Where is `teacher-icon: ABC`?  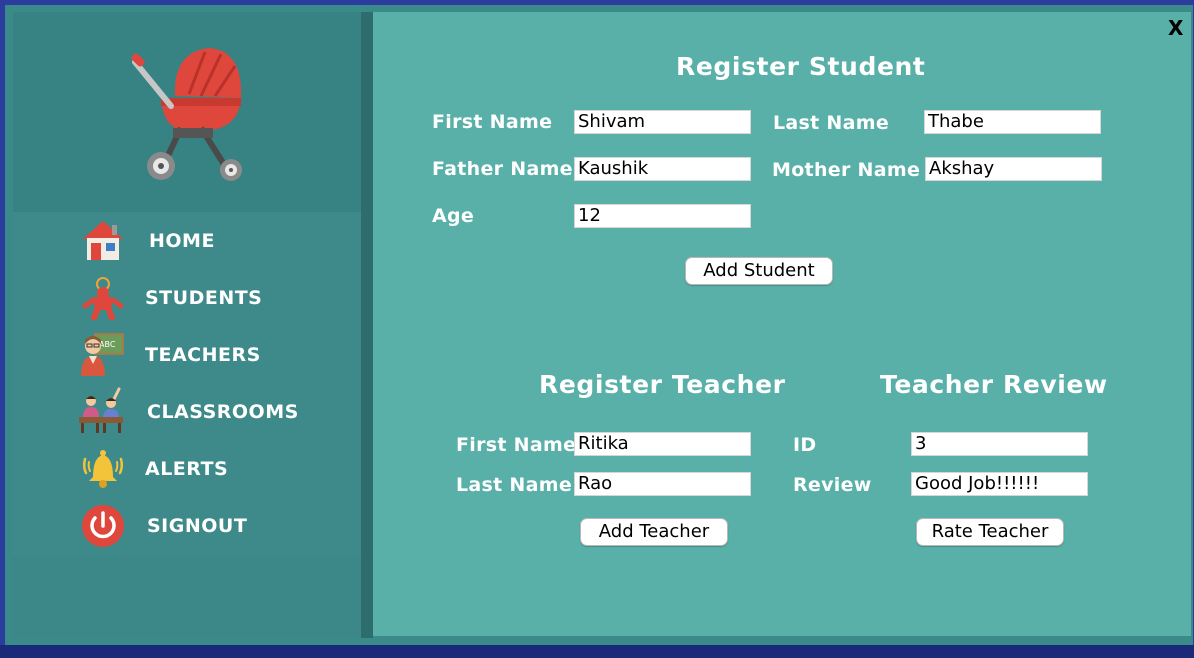 teacher-icon: ABC is located at coordinates (102, 354).